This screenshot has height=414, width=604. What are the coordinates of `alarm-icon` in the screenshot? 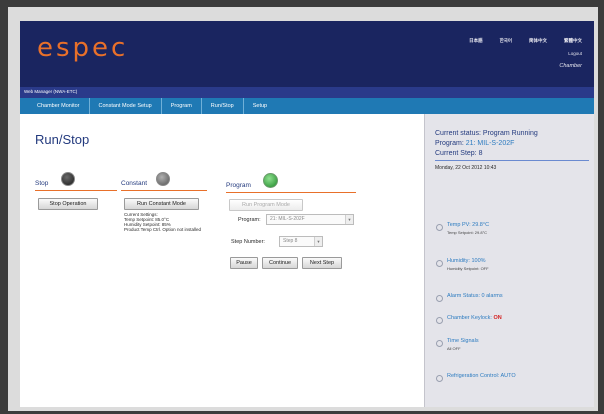 It's located at (439, 298).